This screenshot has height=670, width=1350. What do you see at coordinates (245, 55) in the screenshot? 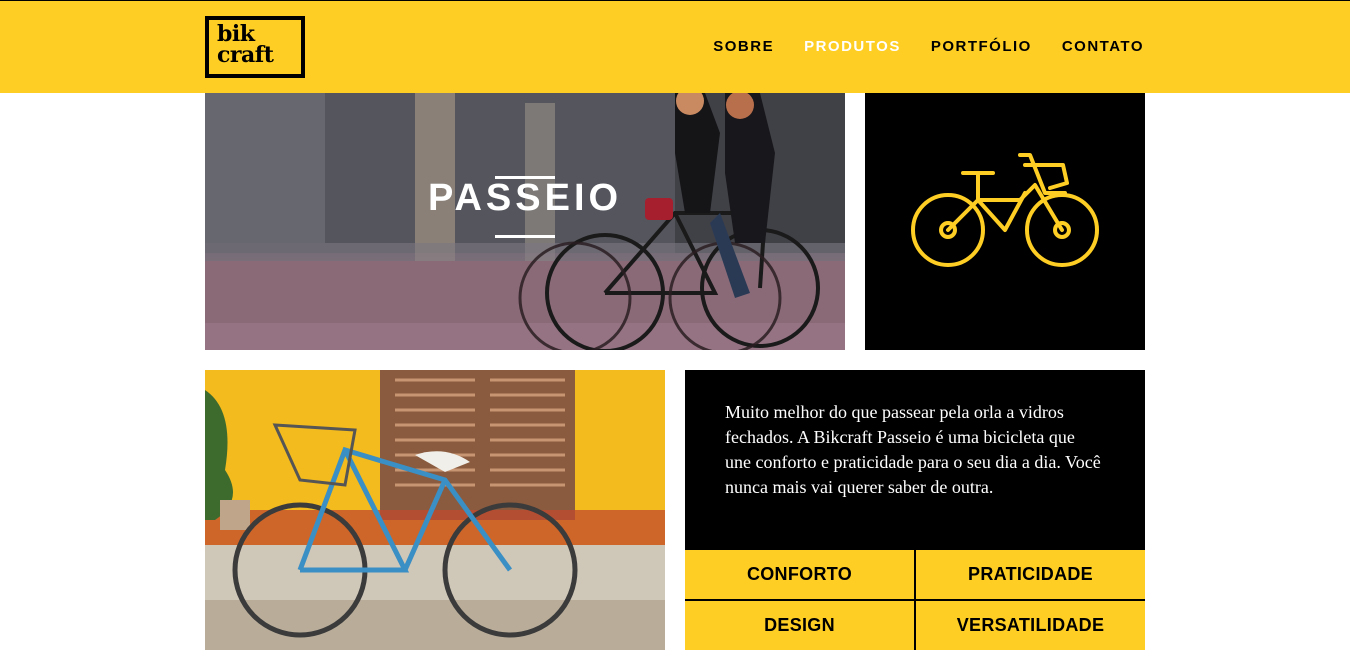
I see `logo-line-2: craft` at bounding box center [245, 55].